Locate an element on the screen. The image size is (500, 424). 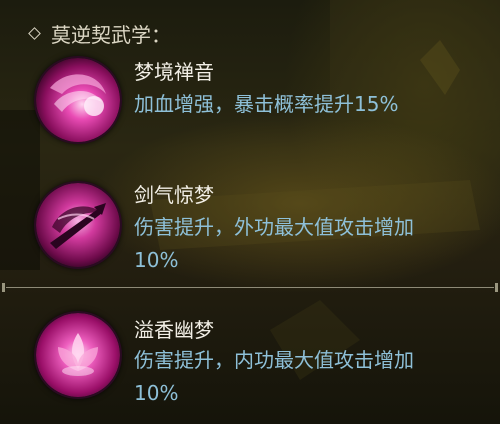
skill-name: 剑气惊梦 is located at coordinates (174, 195).